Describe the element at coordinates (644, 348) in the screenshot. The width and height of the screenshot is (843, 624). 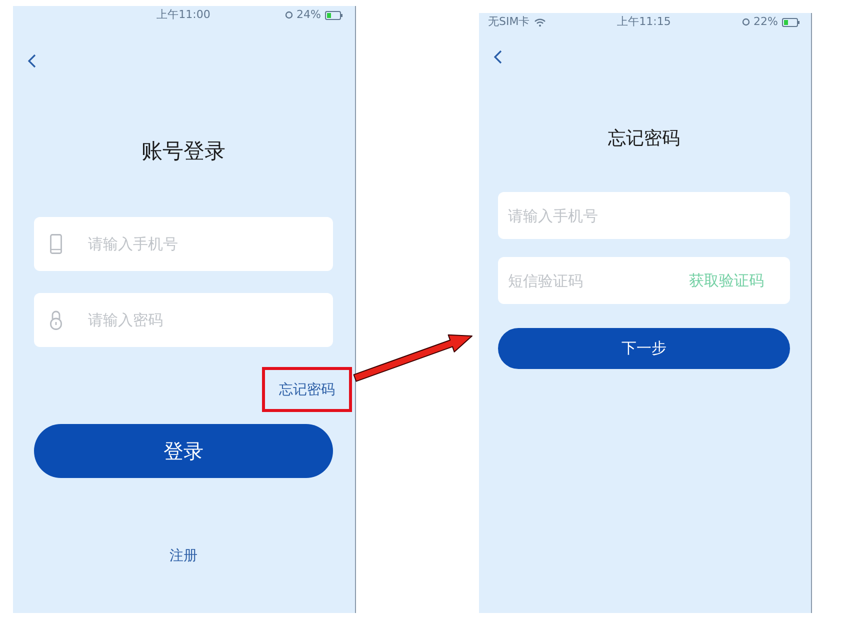
I see `next-step-button: 下一步` at that location.